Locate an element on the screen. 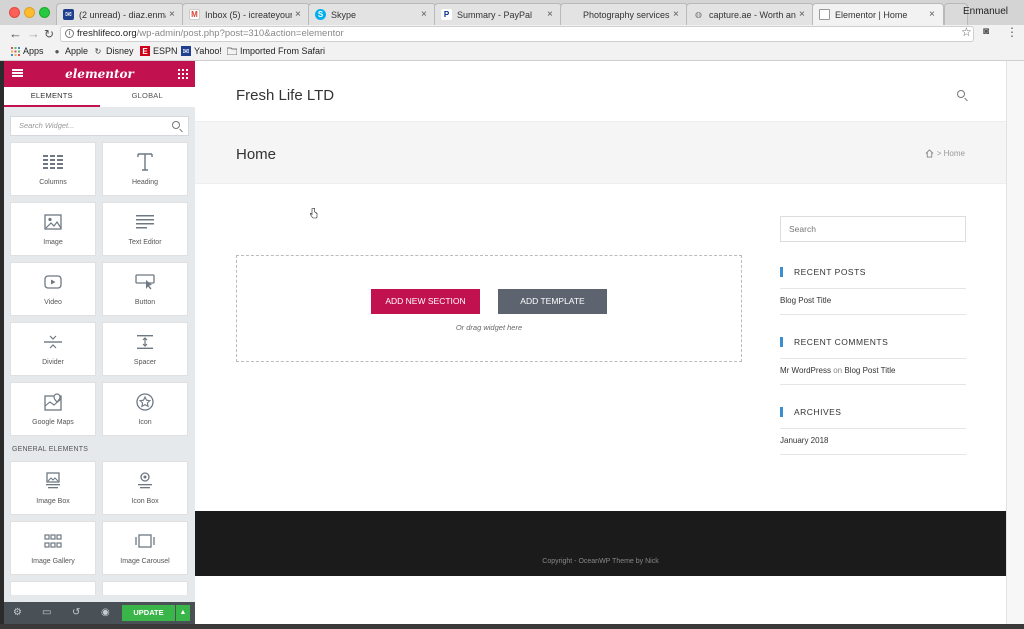 The width and height of the screenshot is (1024, 629). text-editor-icon is located at coordinates (145, 222).